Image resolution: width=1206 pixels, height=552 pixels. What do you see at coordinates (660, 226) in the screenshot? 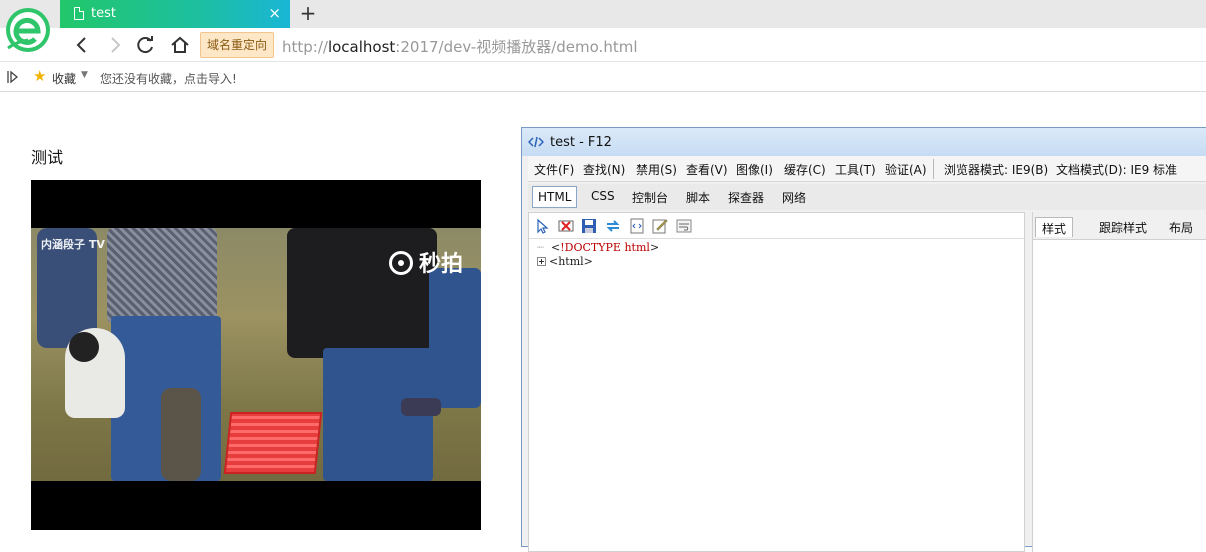
I see `edit-icon` at bounding box center [660, 226].